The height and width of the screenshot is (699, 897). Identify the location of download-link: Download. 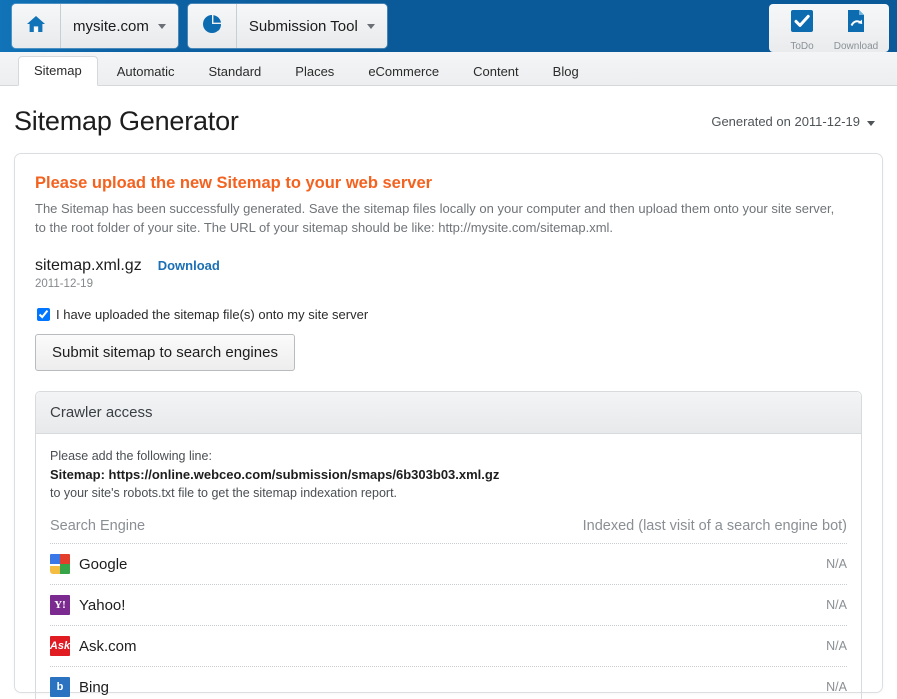
(189, 265).